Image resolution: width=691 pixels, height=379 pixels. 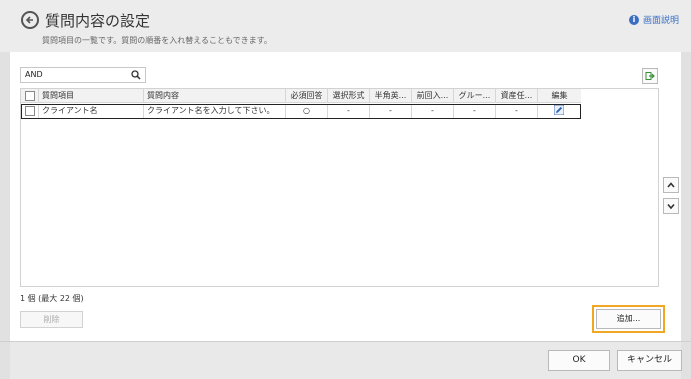 What do you see at coordinates (98, 21) in the screenshot?
I see `page-title: 質問内容の設定` at bounding box center [98, 21].